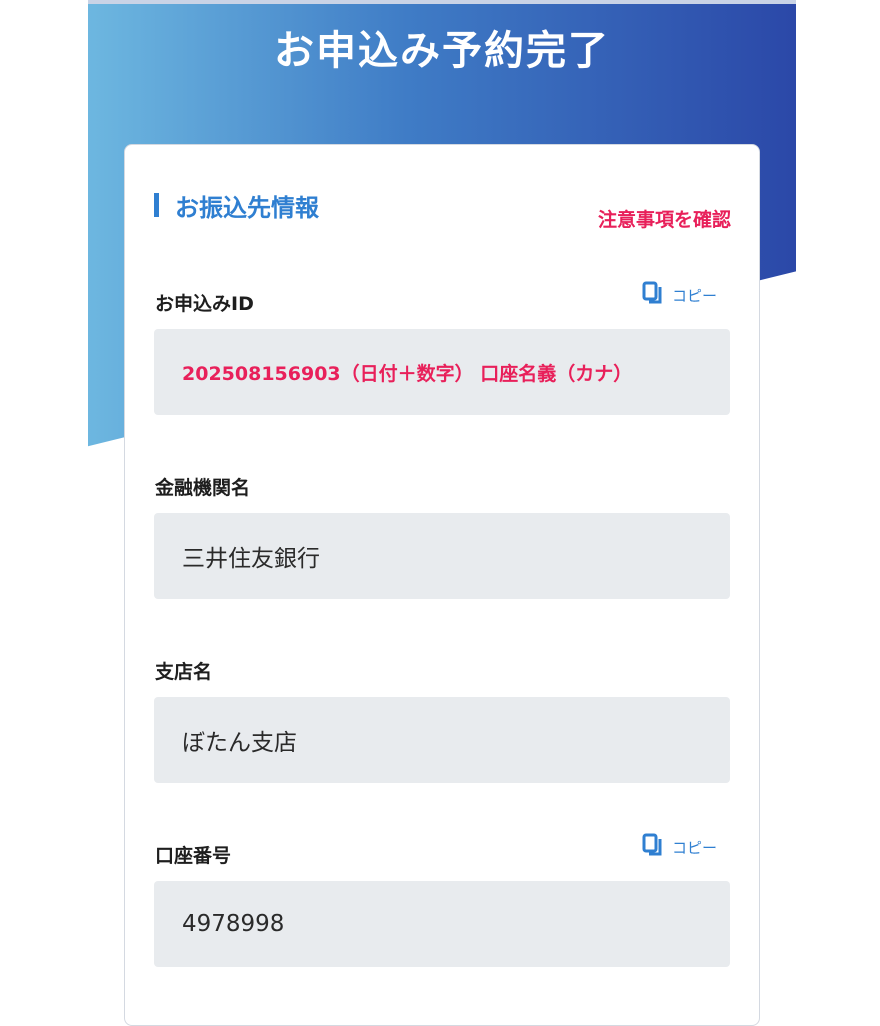 Image resolution: width=880 pixels, height=1026 pixels. Describe the element at coordinates (204, 304) in the screenshot. I see `application-id-label: お申込みID` at that location.